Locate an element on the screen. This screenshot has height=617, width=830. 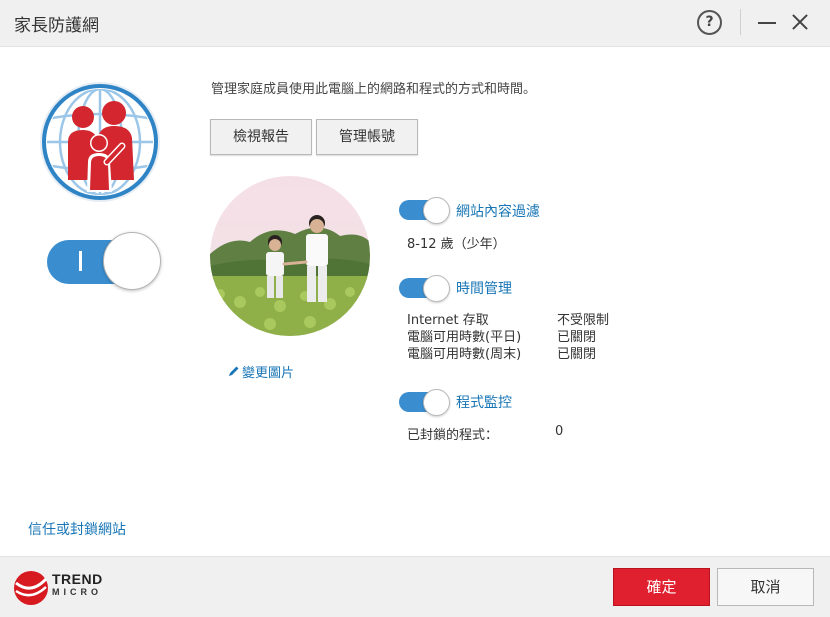
title-bar: 家長防護網 ? is located at coordinates (415, 23).